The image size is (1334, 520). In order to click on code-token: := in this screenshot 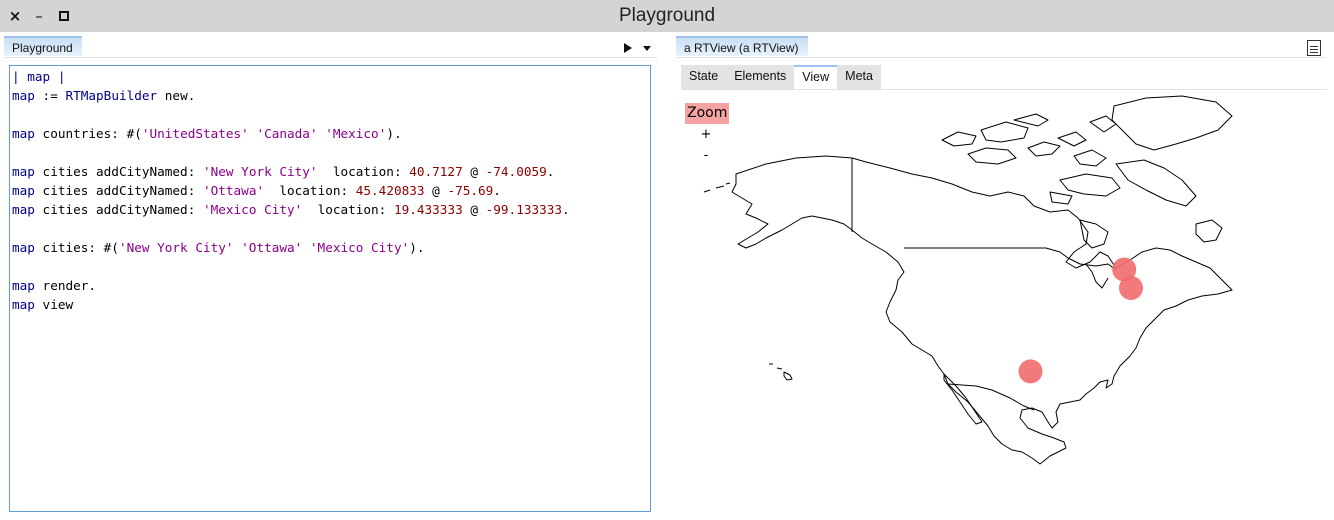, I will do `click(50, 95)`.